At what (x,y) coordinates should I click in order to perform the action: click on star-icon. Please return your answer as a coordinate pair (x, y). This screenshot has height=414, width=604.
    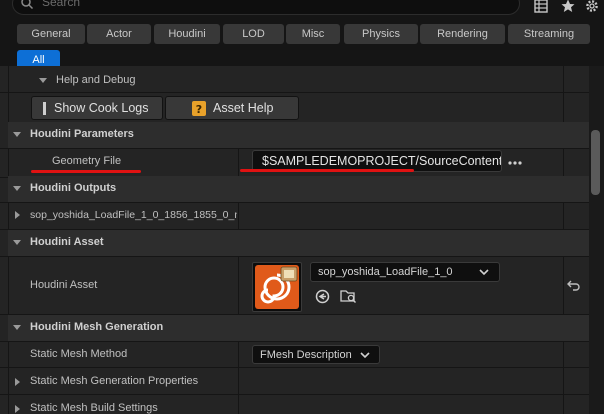
    Looking at the image, I should click on (568, 7).